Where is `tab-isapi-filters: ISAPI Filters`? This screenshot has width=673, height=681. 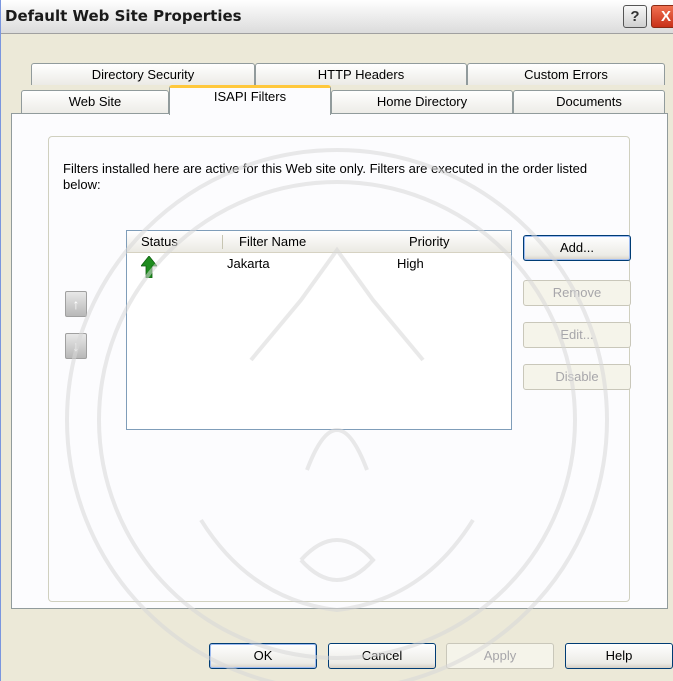
tab-isapi-filters: ISAPI Filters is located at coordinates (250, 100).